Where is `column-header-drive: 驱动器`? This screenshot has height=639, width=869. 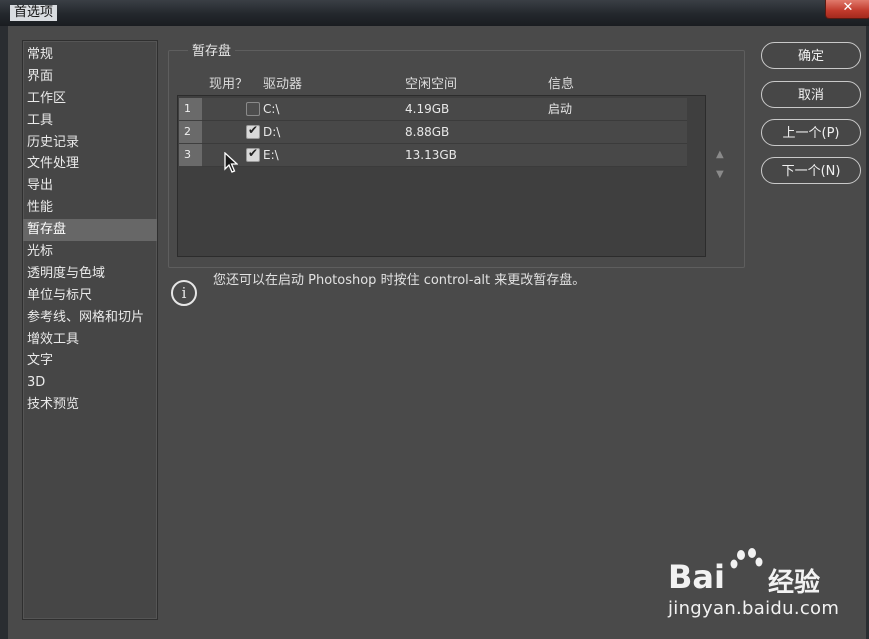 column-header-drive: 驱动器 is located at coordinates (283, 84).